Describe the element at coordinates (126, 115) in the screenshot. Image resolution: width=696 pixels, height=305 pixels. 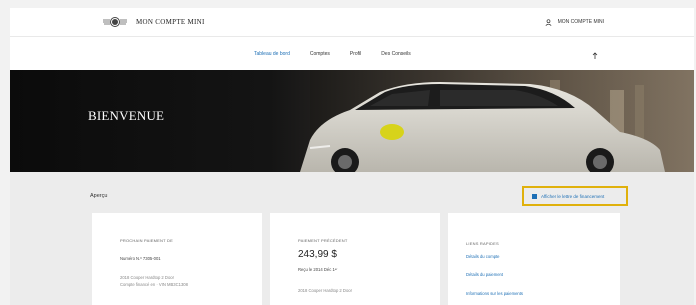
I see `hero-title: BIENVENUE` at that location.